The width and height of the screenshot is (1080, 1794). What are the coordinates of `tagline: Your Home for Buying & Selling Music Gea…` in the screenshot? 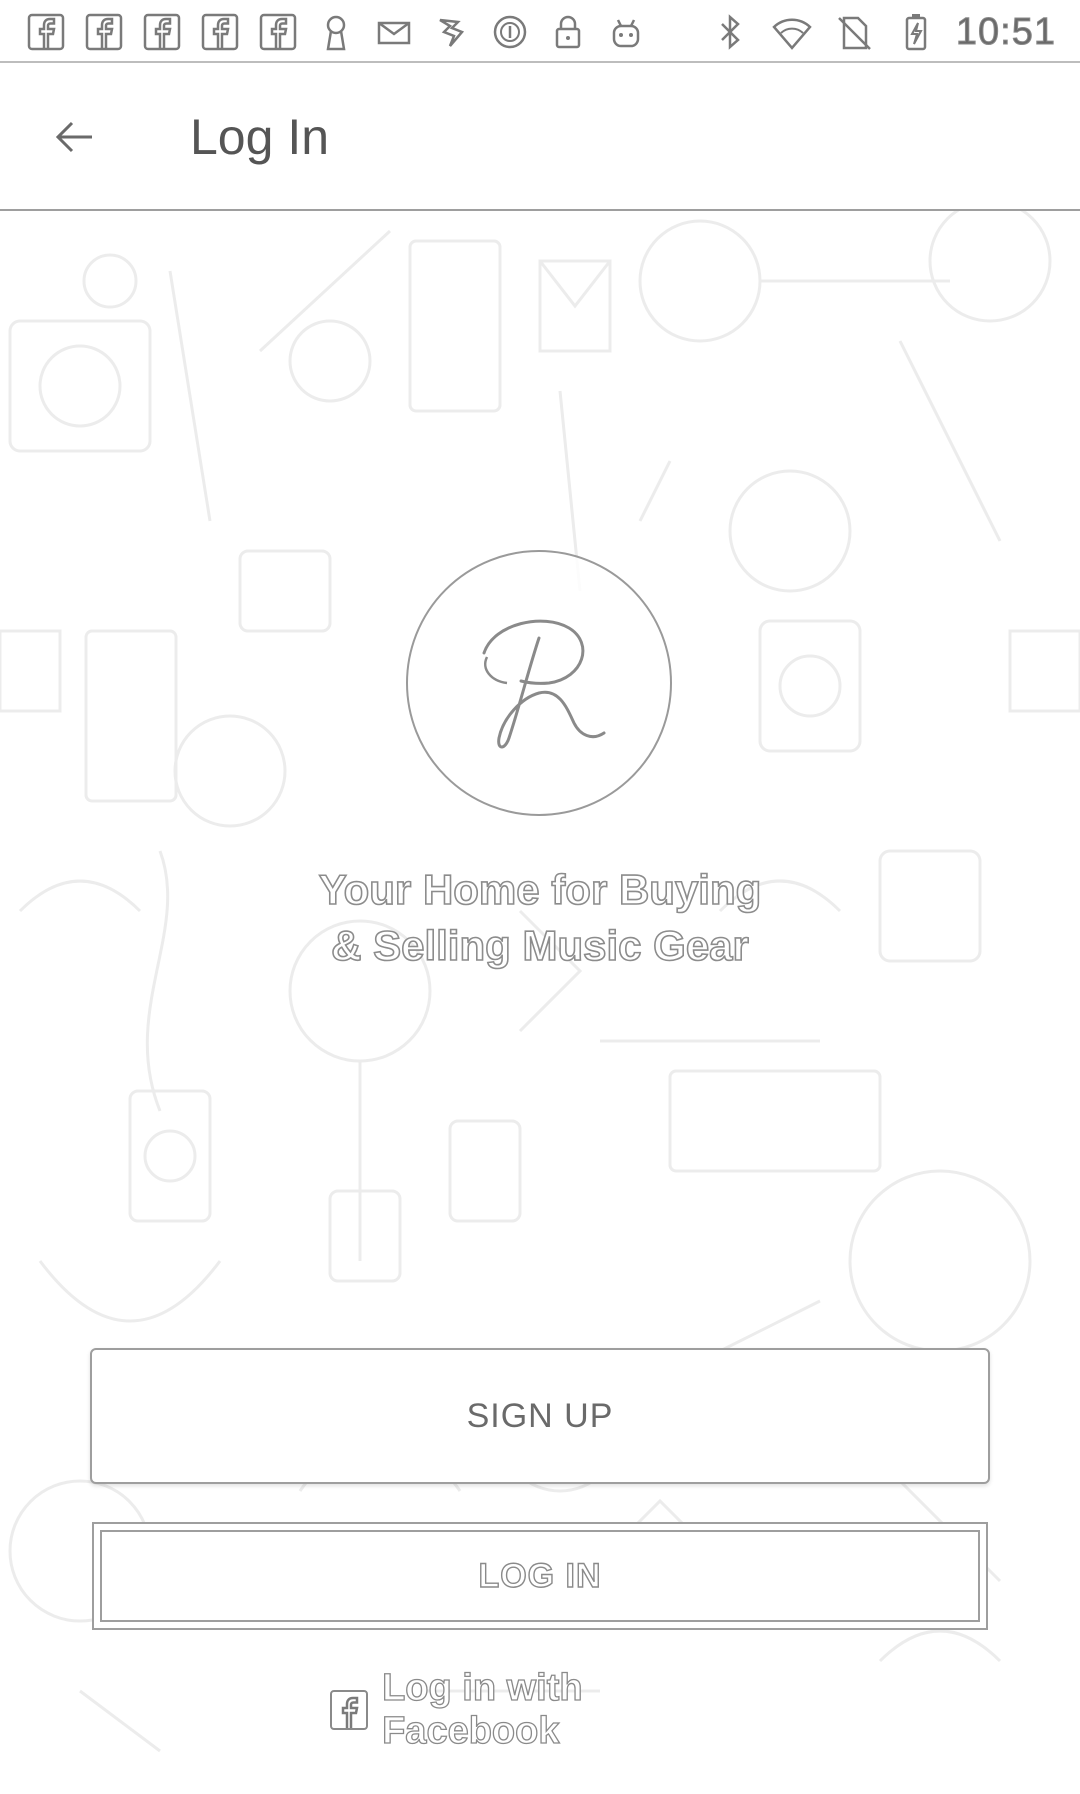 It's located at (540, 918).